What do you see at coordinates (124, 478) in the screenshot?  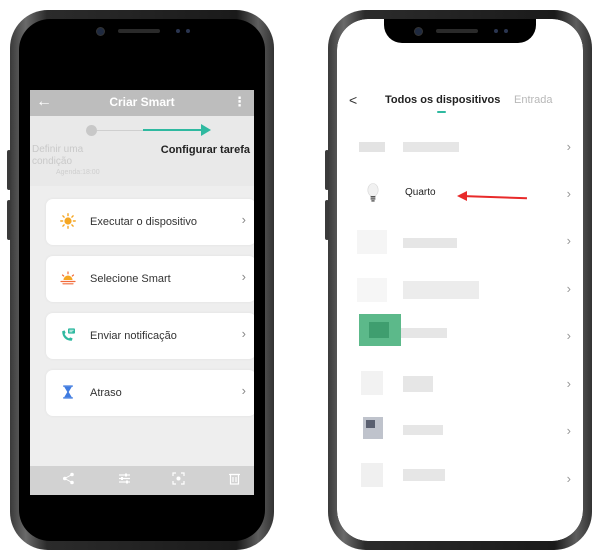 I see `sliders-icon` at bounding box center [124, 478].